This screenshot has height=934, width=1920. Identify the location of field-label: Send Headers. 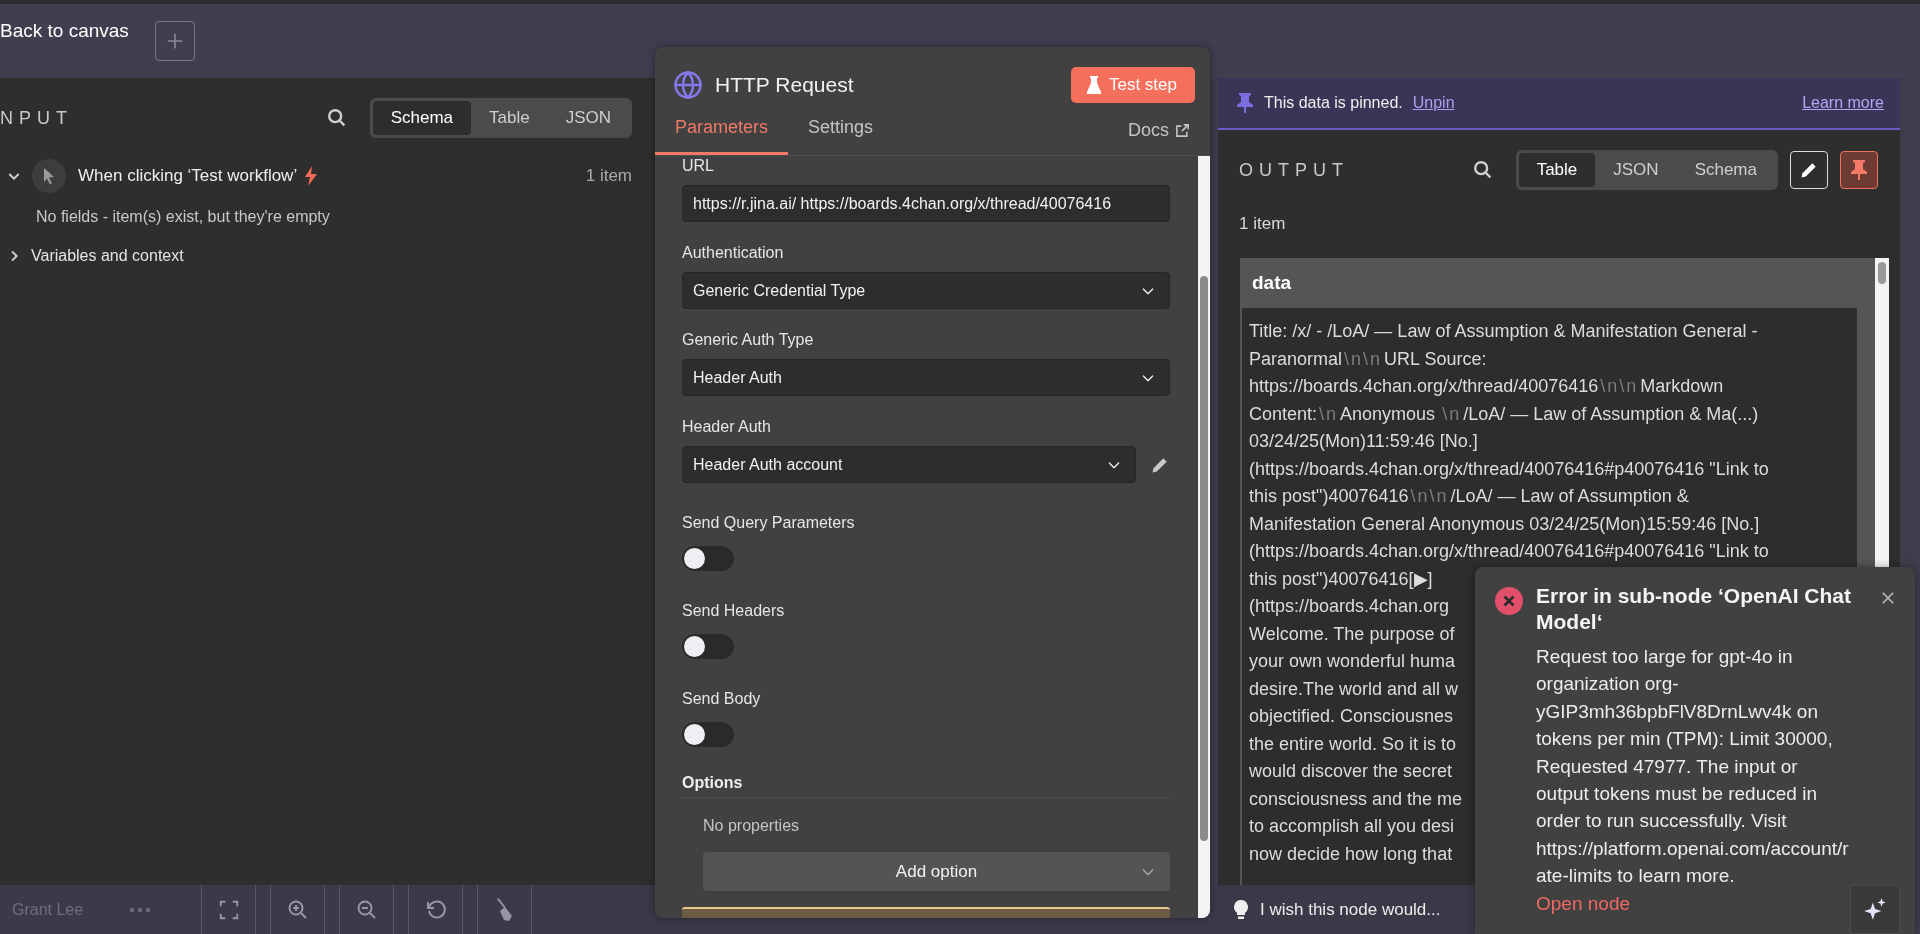
(734, 611).